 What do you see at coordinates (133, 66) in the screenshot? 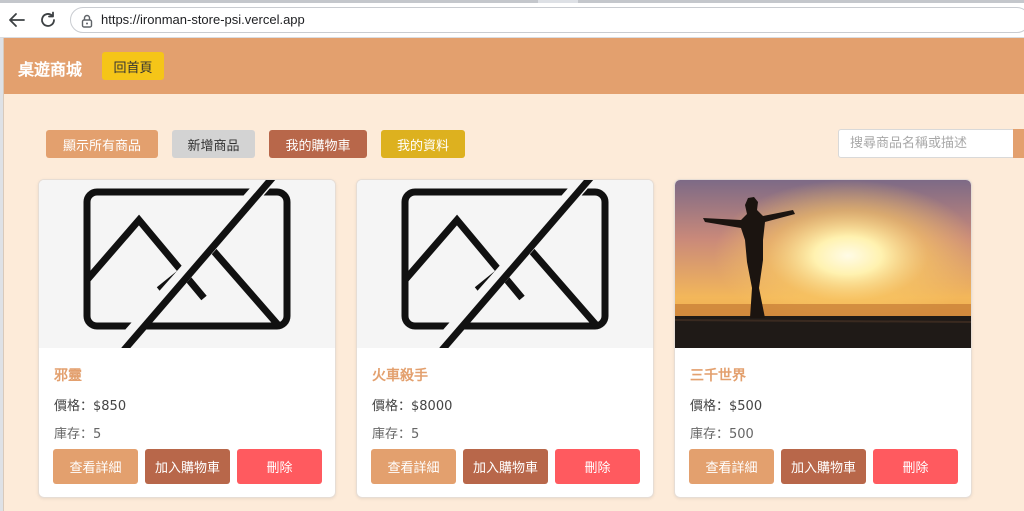
I see `home-button: 回首頁` at bounding box center [133, 66].